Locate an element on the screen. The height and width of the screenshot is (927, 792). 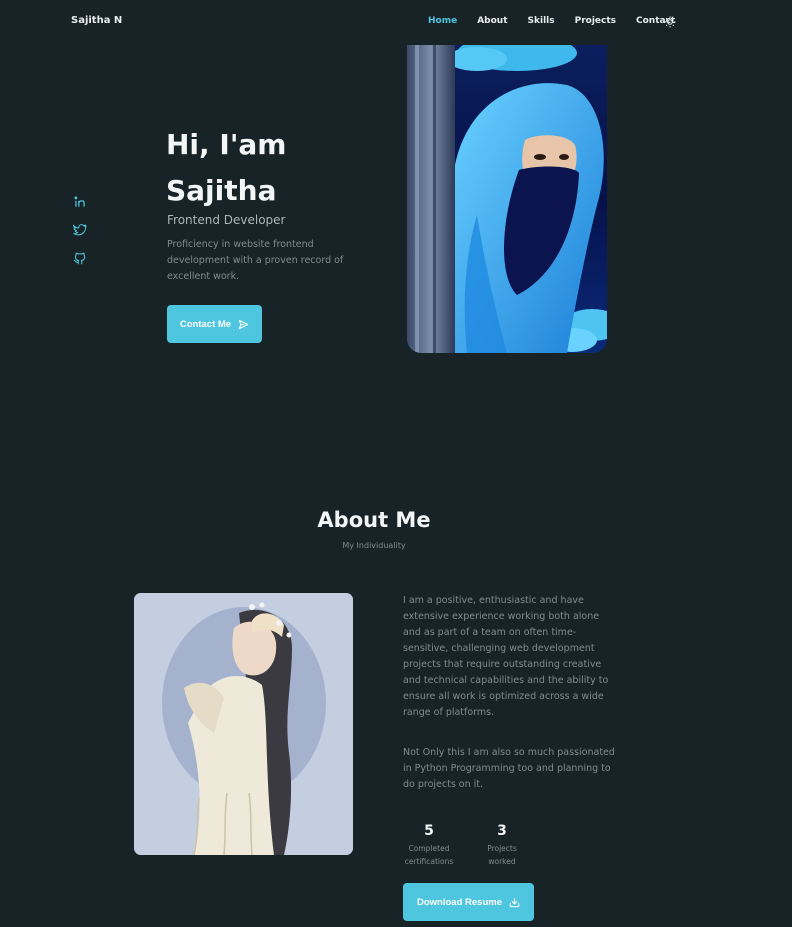
main-nav: Home About Skills Projects Contact is located at coordinates (561, 21).